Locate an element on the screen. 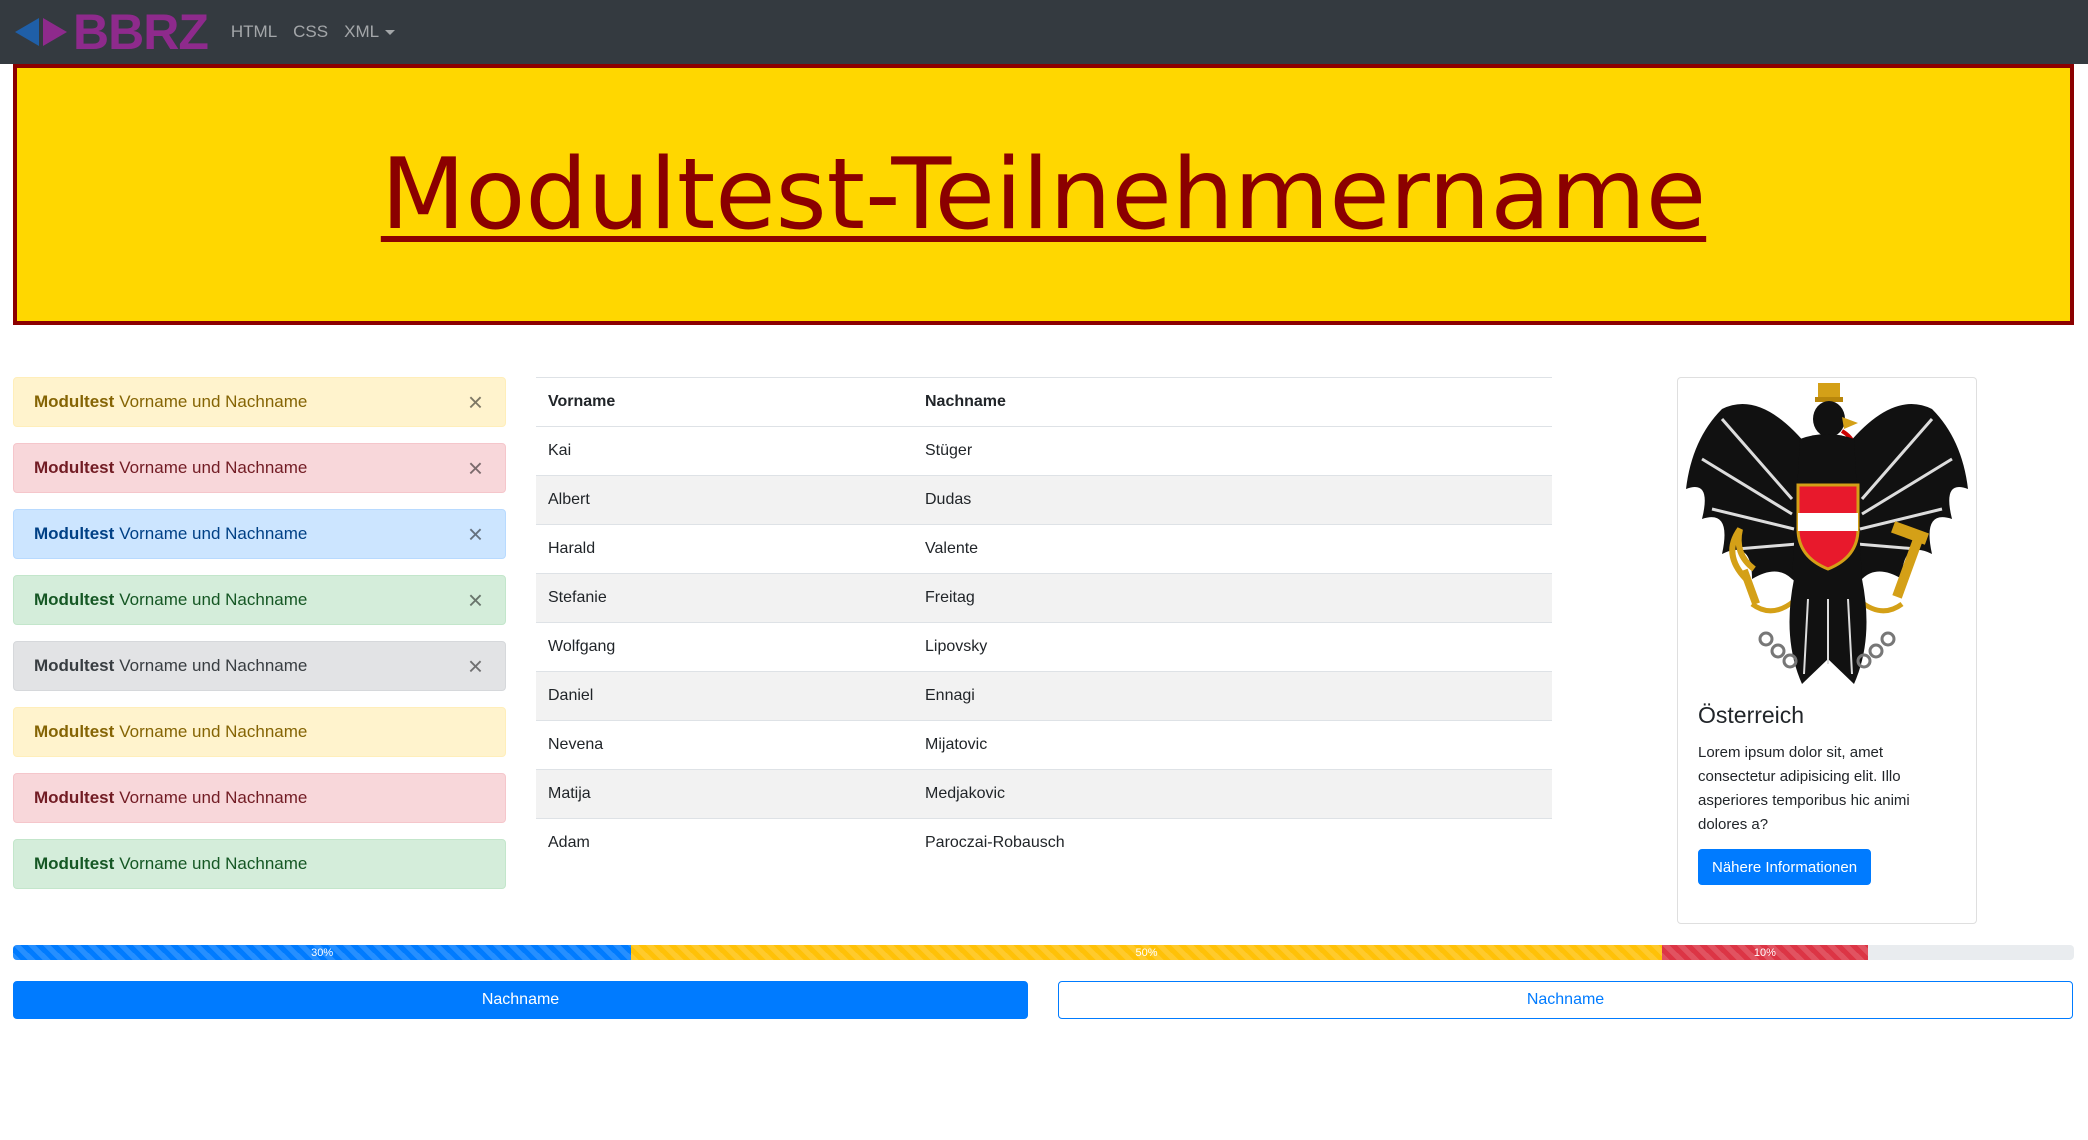 The height and width of the screenshot is (1140, 2088). alert-secondary: Modultest Vorname und Nachname × is located at coordinates (259, 666).